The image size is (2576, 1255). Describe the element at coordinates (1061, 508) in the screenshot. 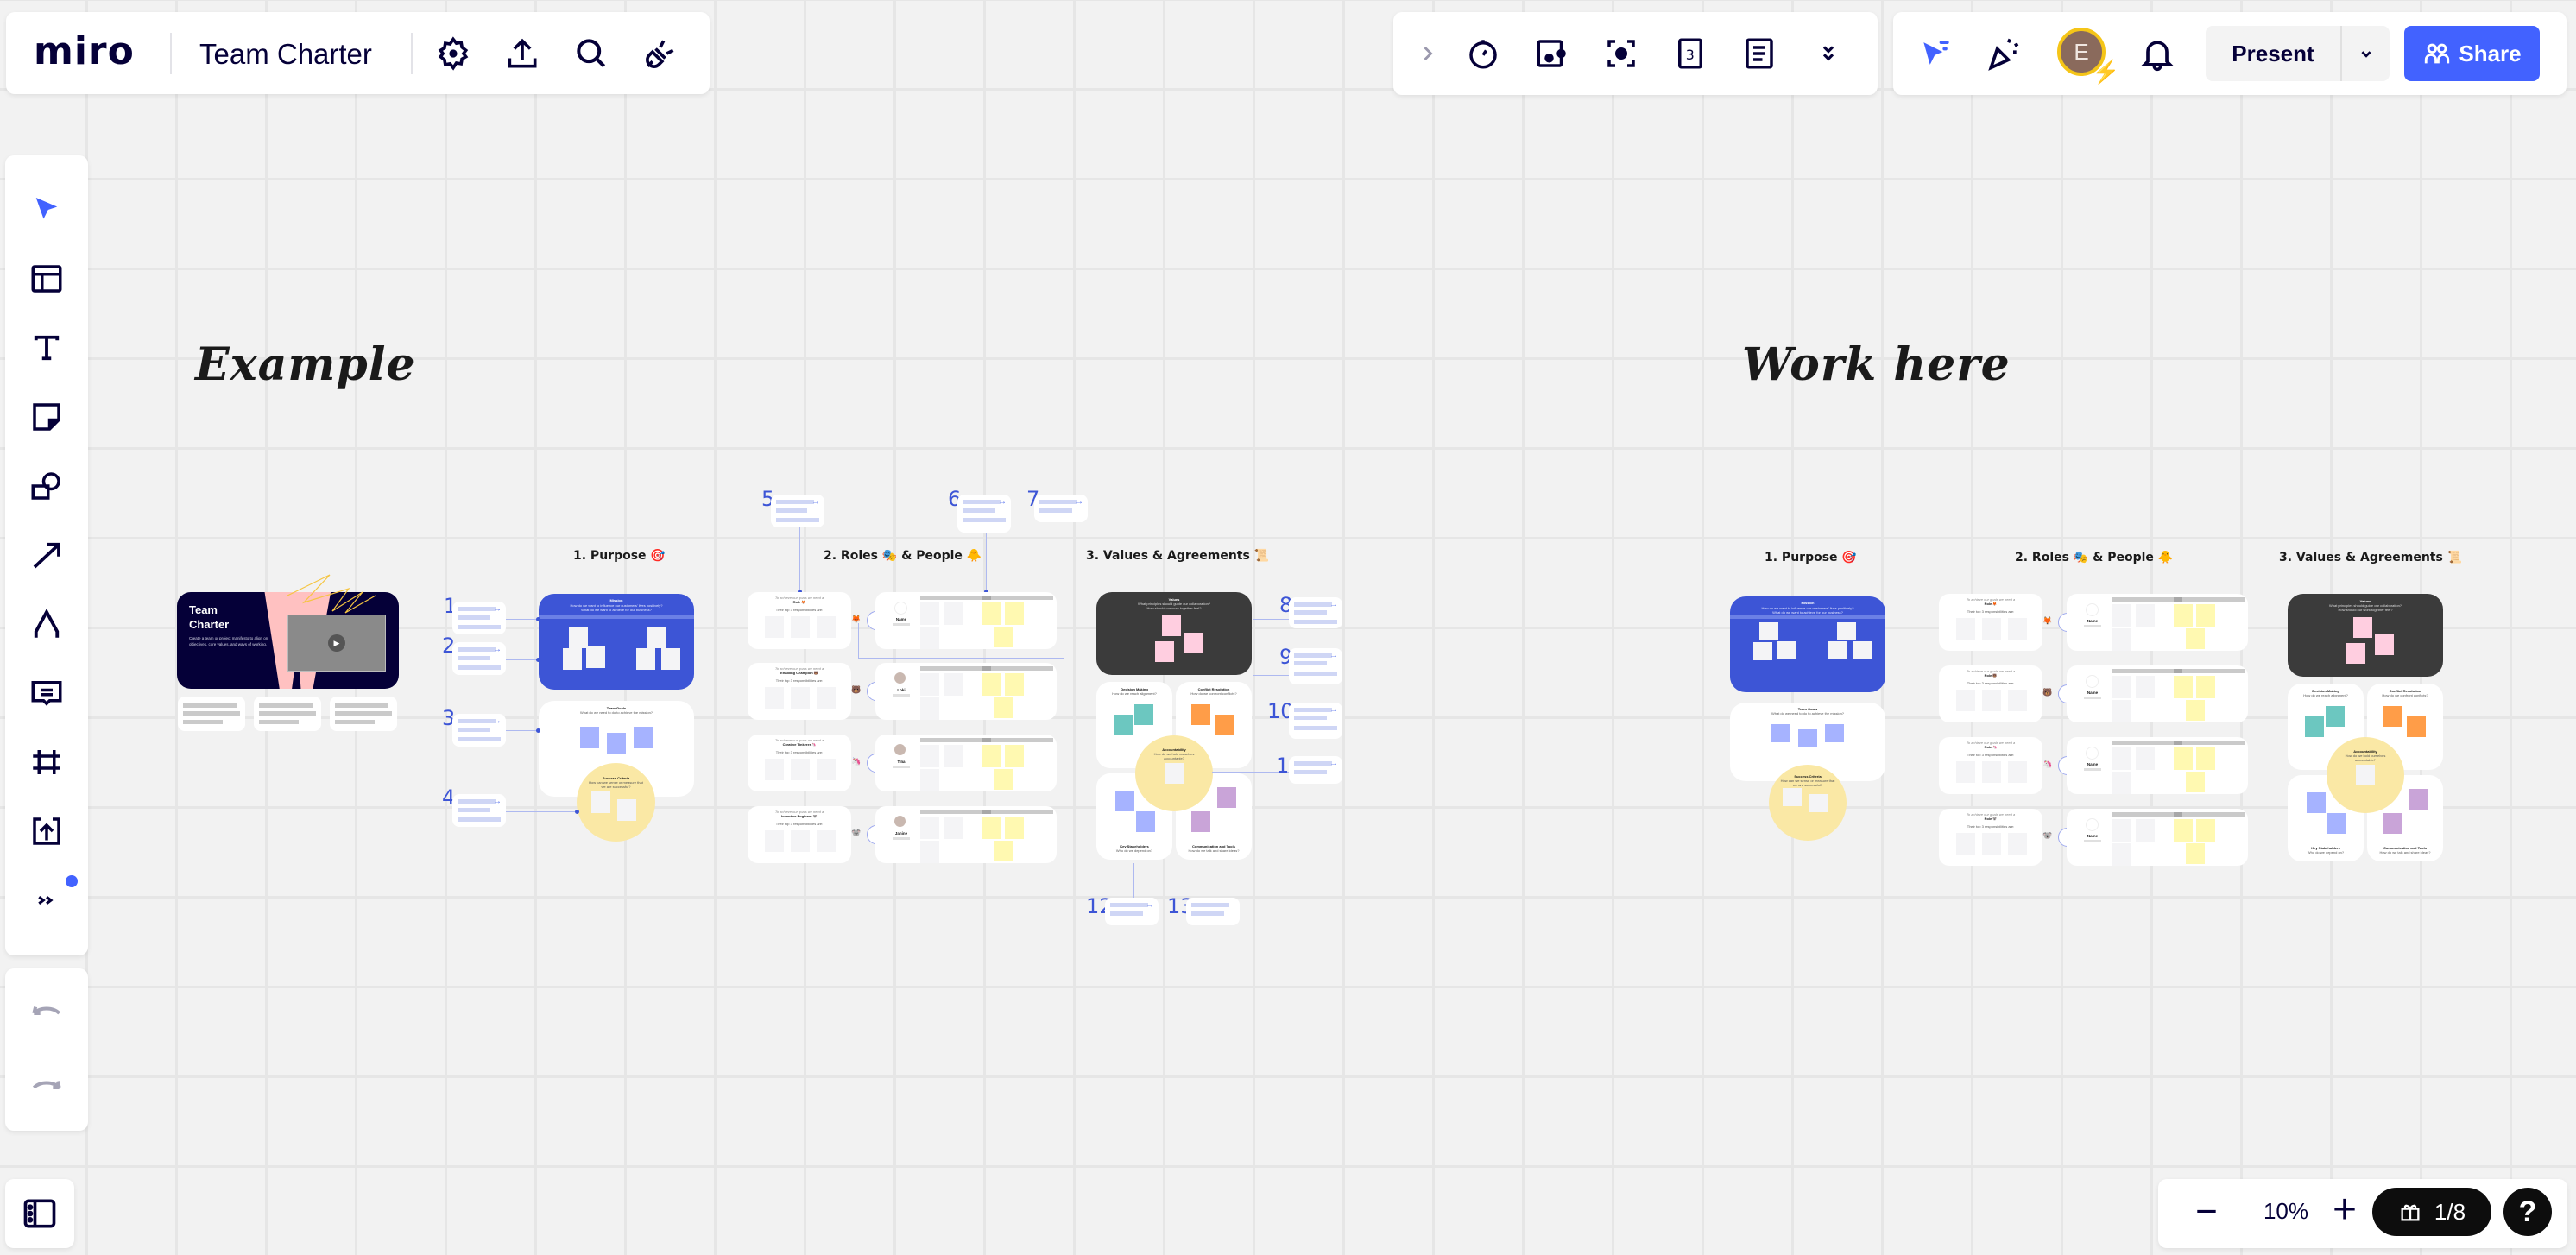

I see `step-tip-7: →` at that location.